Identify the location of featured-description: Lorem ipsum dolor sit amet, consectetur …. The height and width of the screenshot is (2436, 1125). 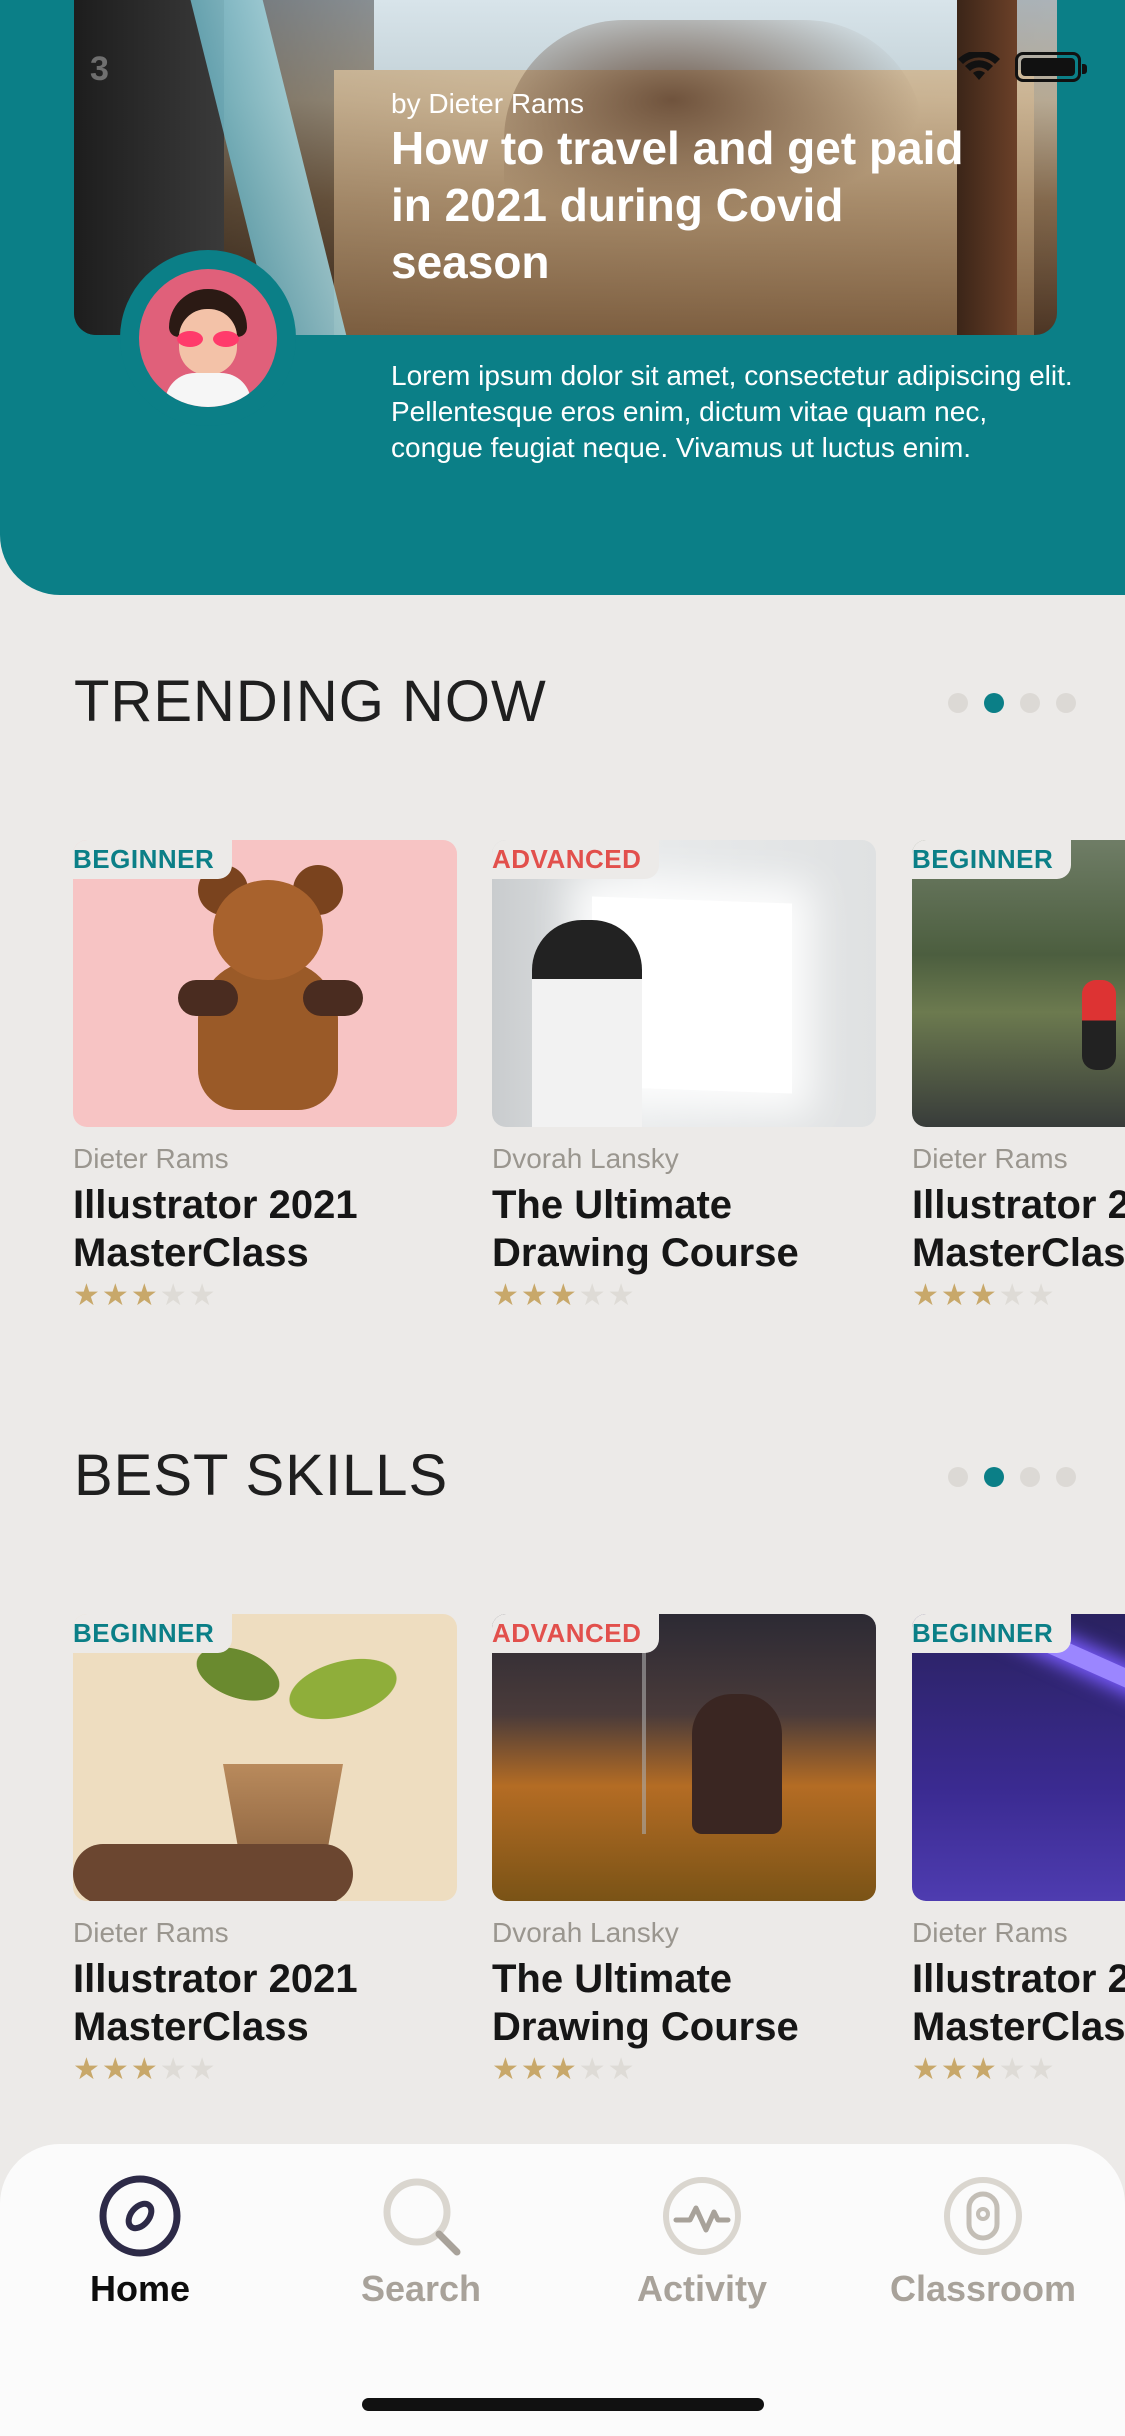
(732, 411).